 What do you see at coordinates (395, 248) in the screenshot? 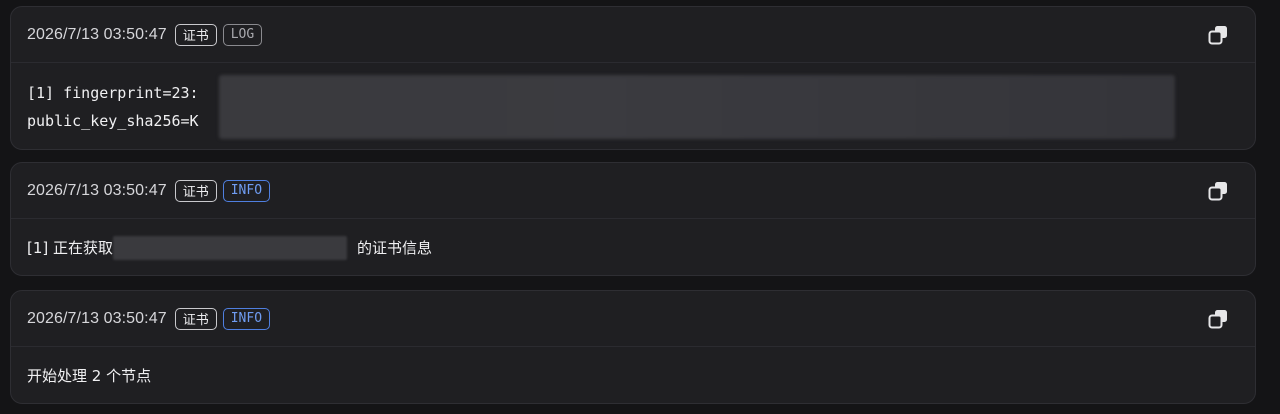
I see `log-message-suffix: 的证书信息` at bounding box center [395, 248].